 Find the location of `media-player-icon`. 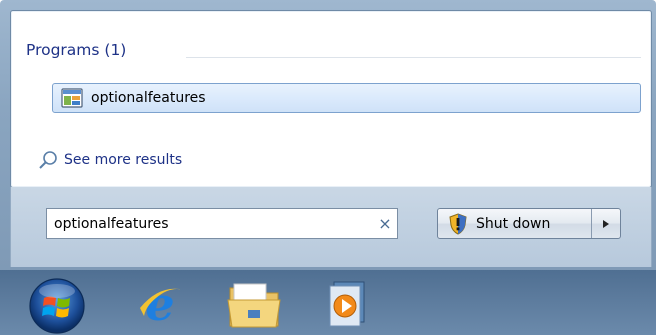

media-player-icon is located at coordinates (348, 304).